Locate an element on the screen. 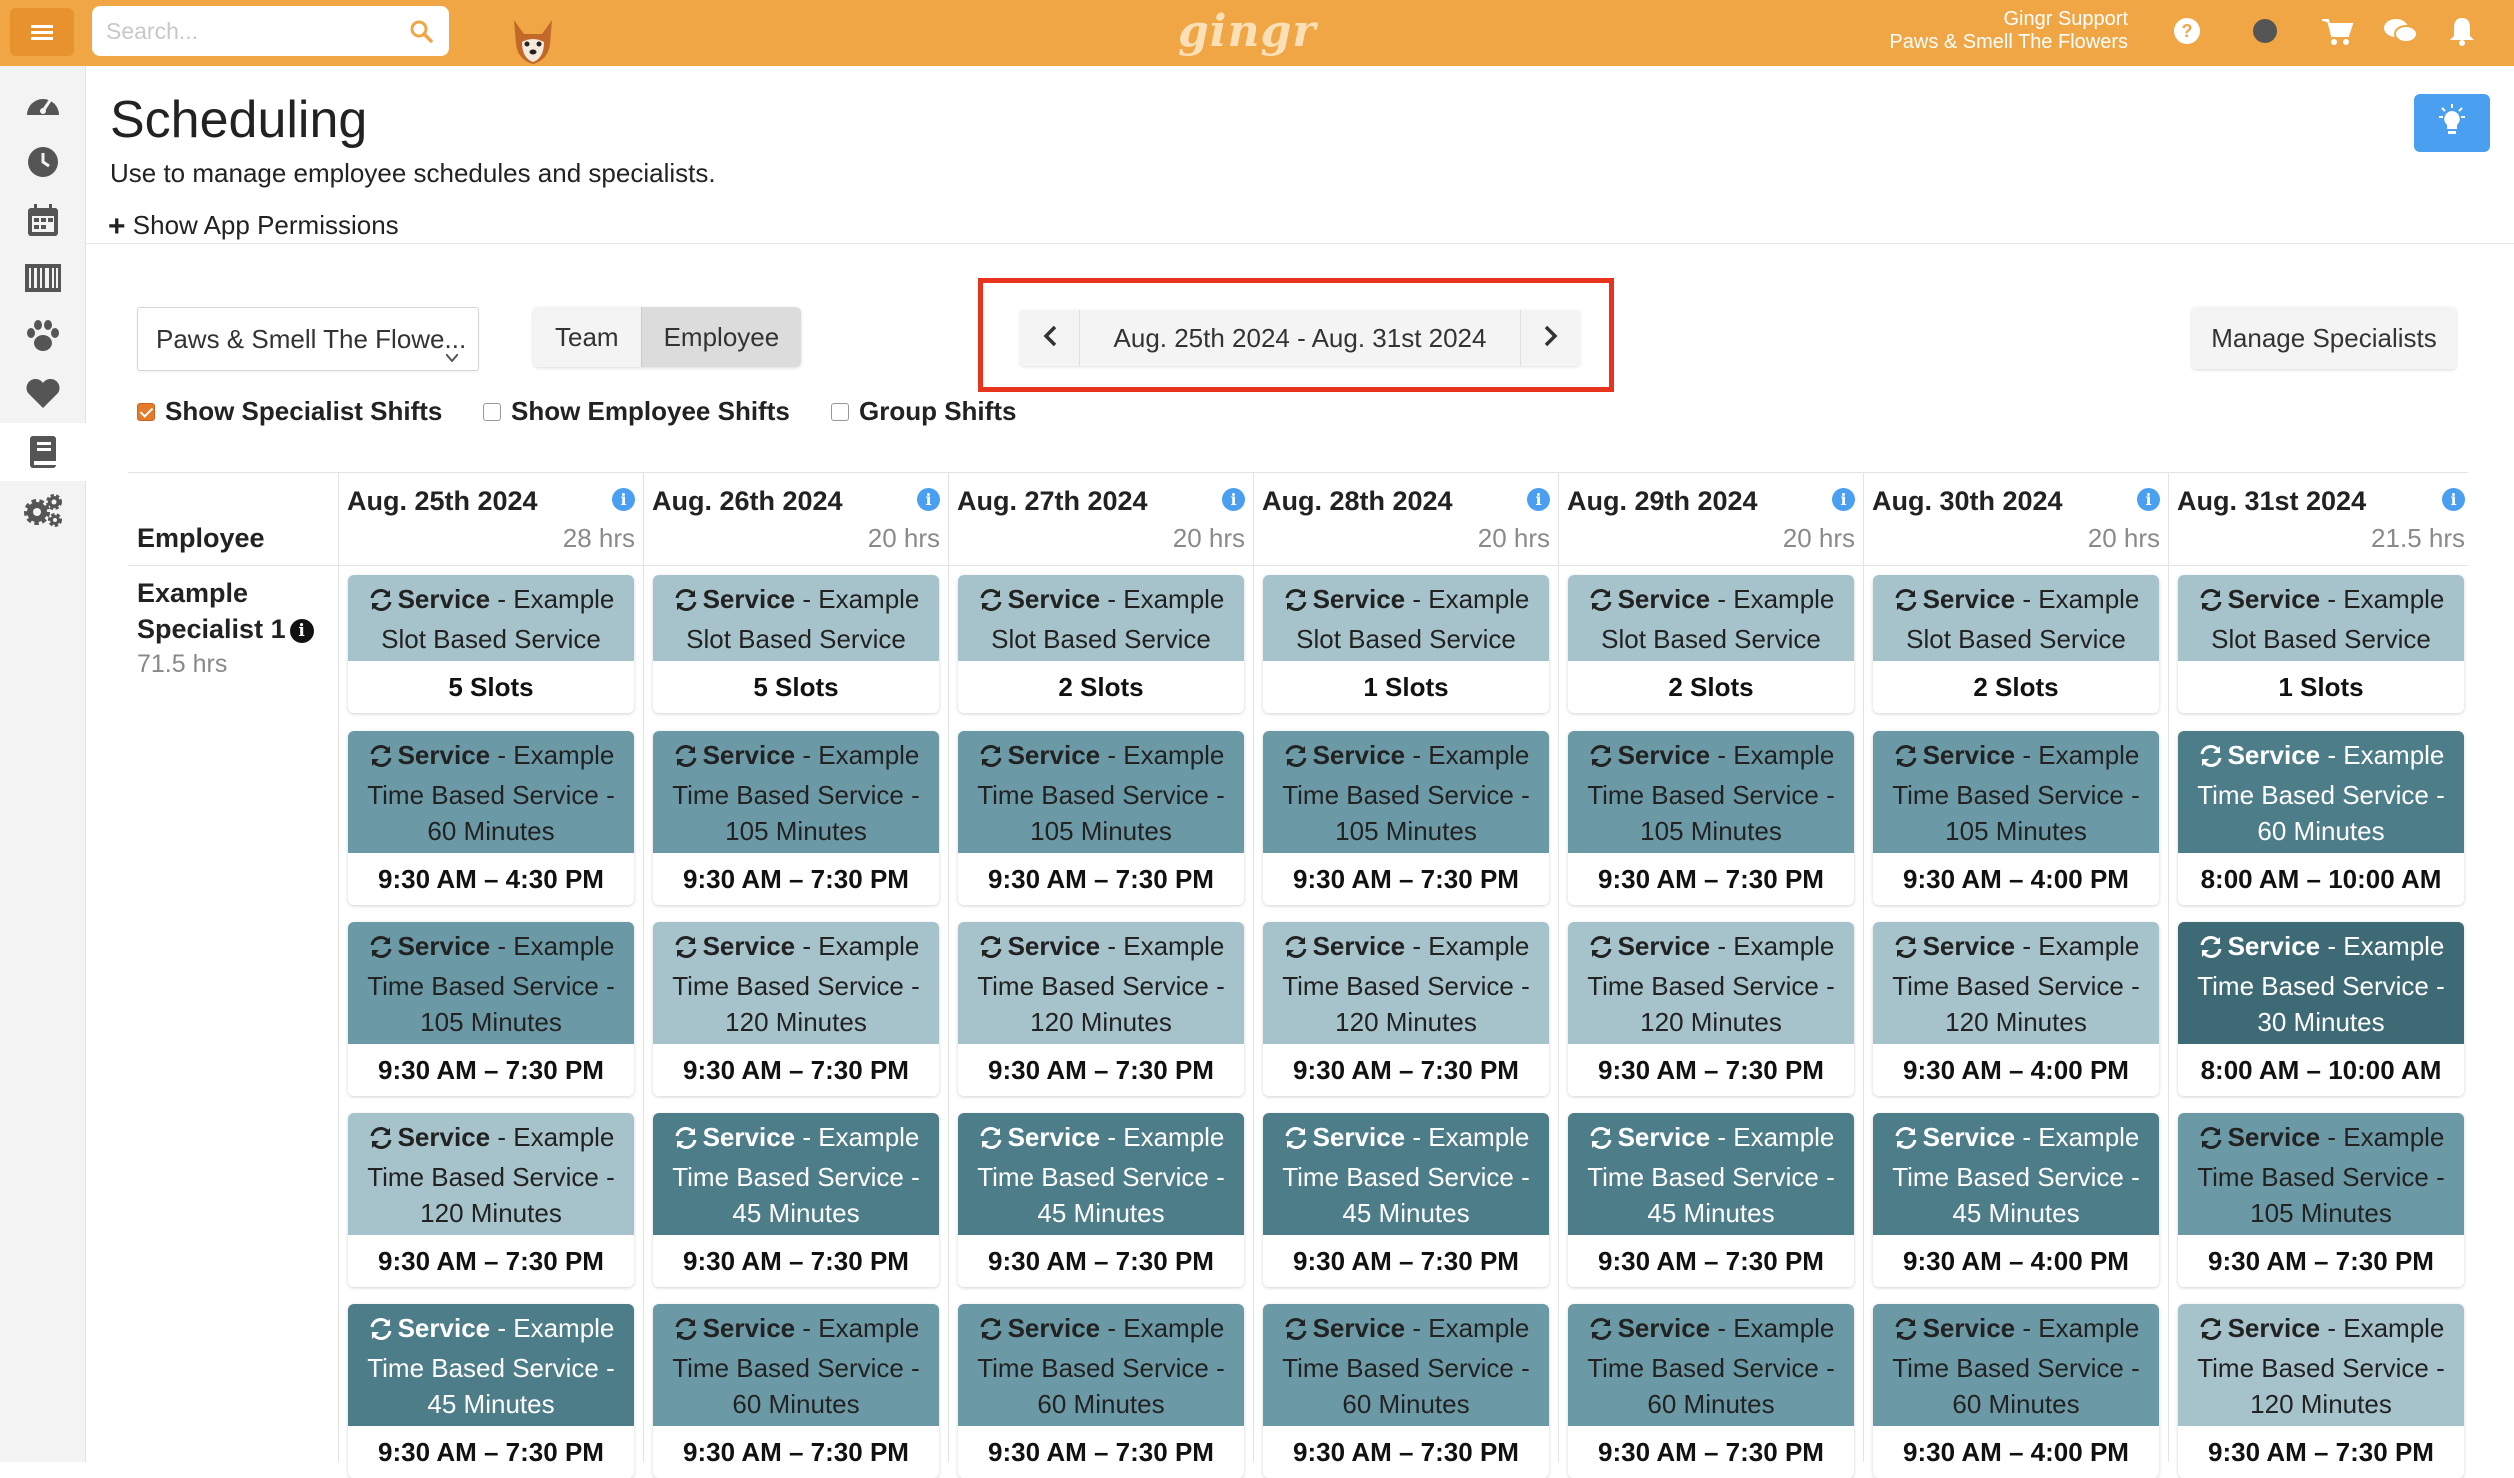 Image resolution: width=2514 pixels, height=1478 pixels. search-input is located at coordinates (251, 31).